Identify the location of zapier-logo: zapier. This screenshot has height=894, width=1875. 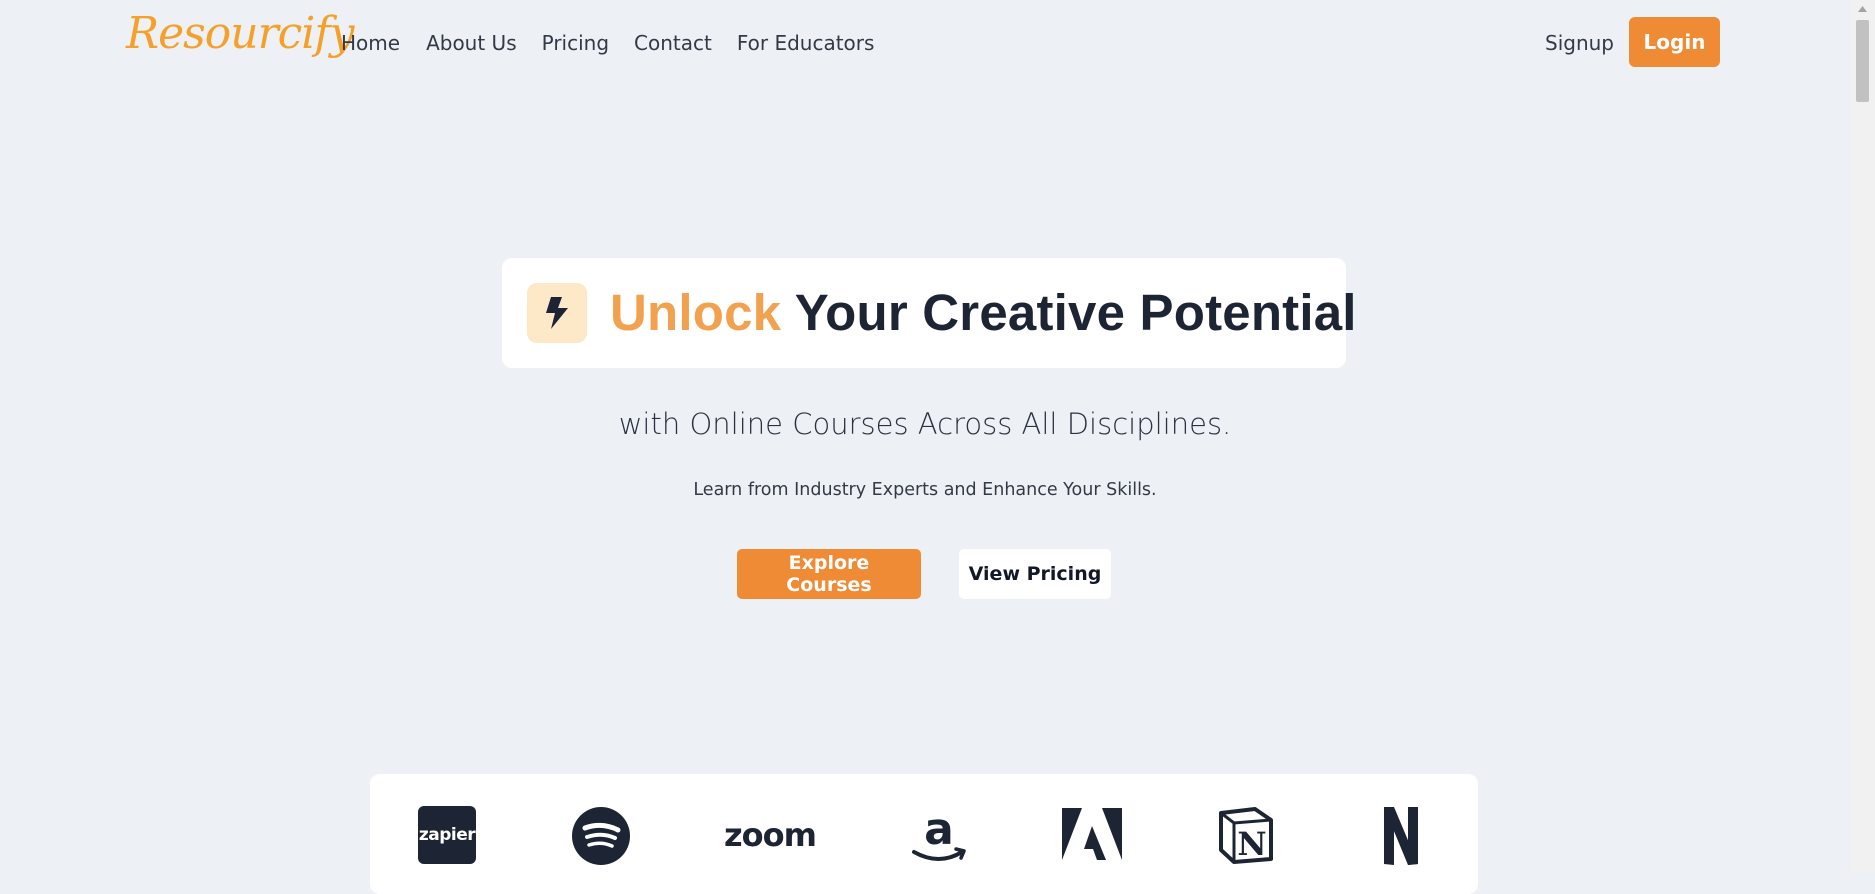
(447, 835).